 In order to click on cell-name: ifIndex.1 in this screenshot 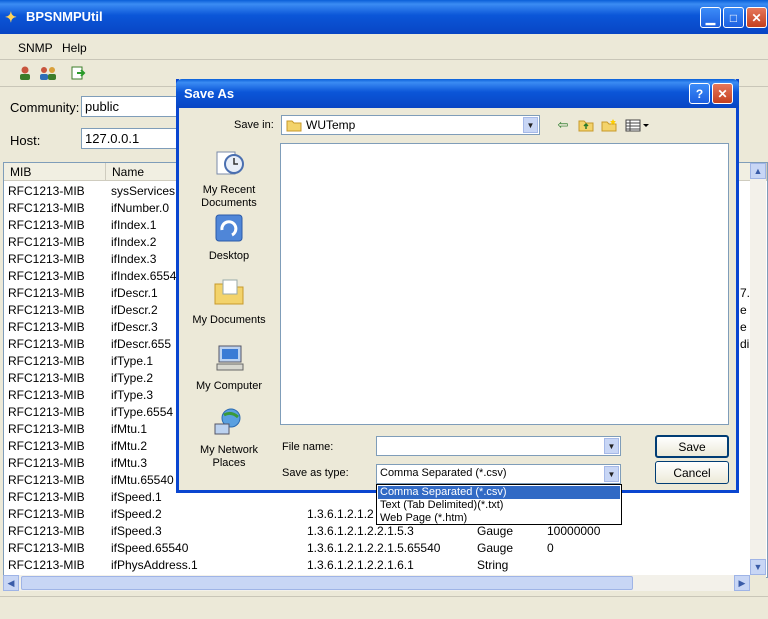, I will do `click(134, 225)`.